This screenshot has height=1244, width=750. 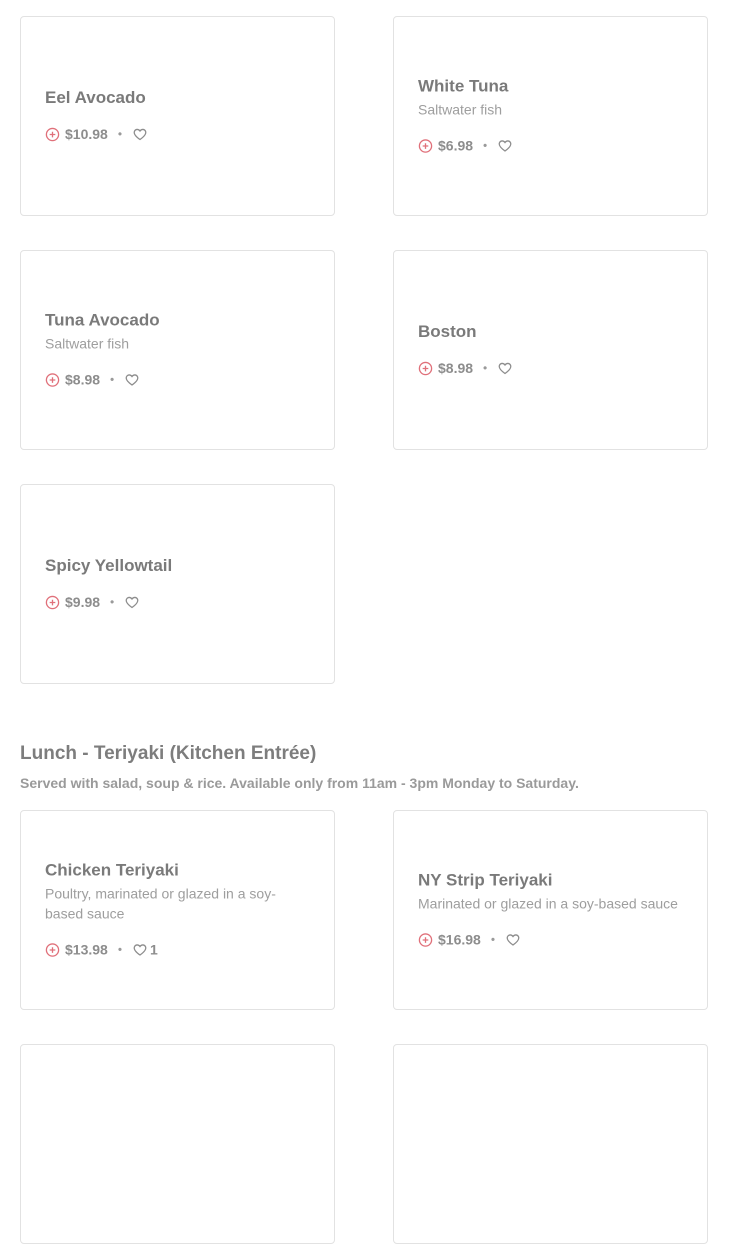 I want to click on item-name: White Tuna, so click(x=463, y=86).